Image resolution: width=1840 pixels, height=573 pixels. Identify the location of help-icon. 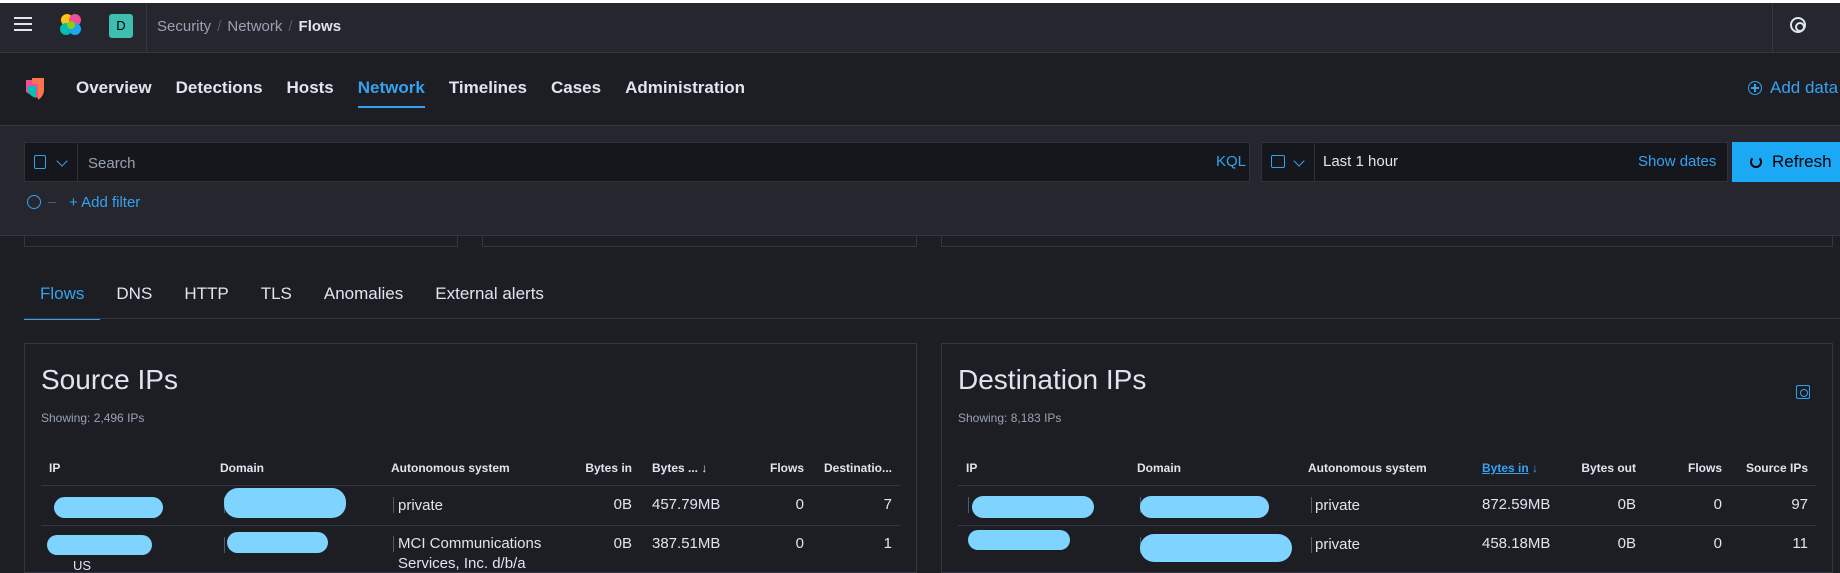
(1798, 25).